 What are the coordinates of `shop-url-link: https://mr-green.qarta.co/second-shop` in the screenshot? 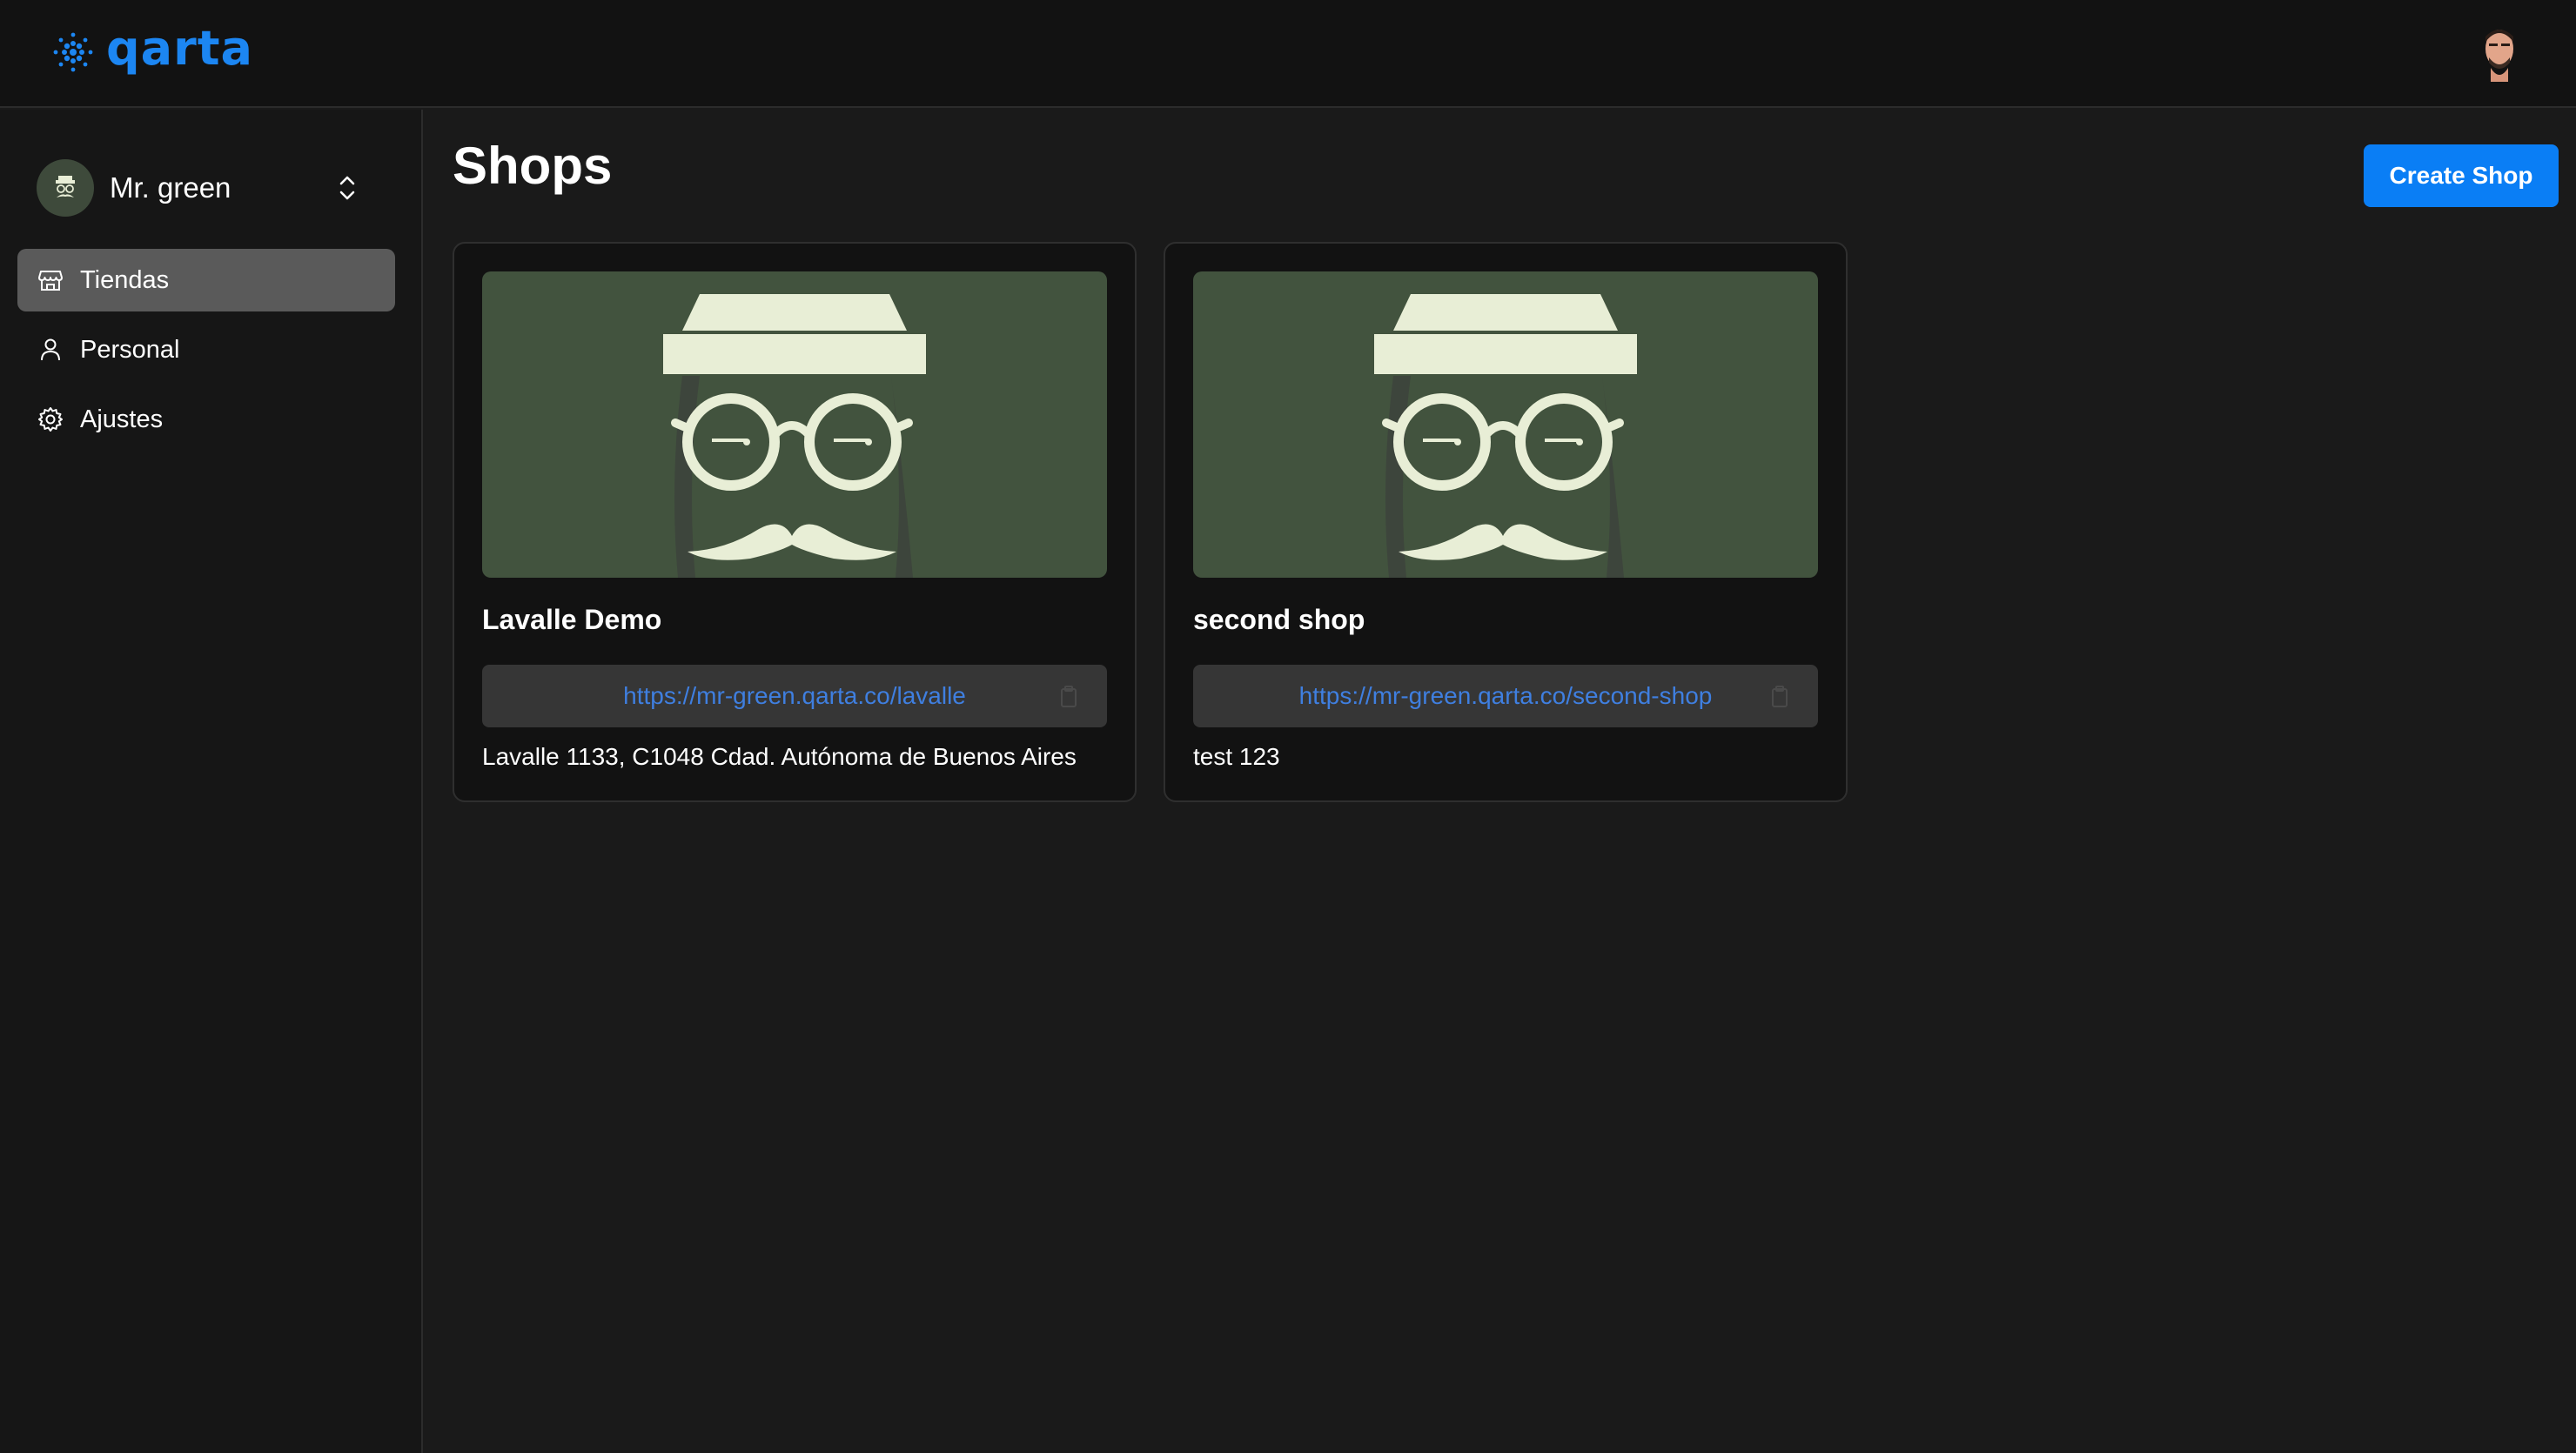 It's located at (1479, 696).